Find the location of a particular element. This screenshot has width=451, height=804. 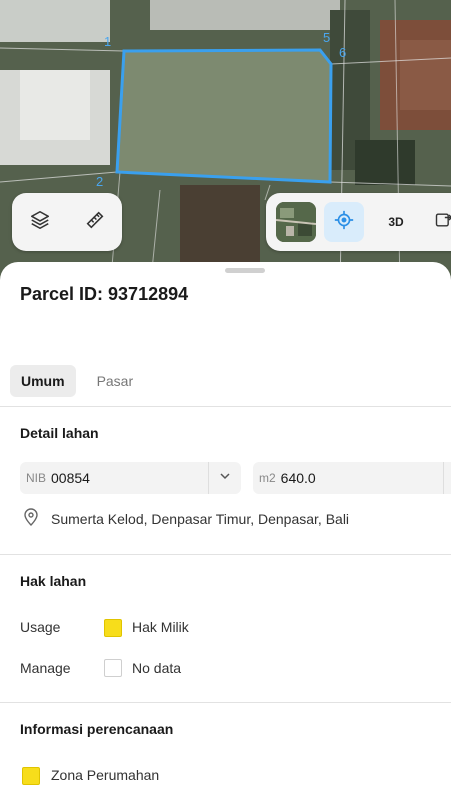

area-prefix: m2 is located at coordinates (267, 478).